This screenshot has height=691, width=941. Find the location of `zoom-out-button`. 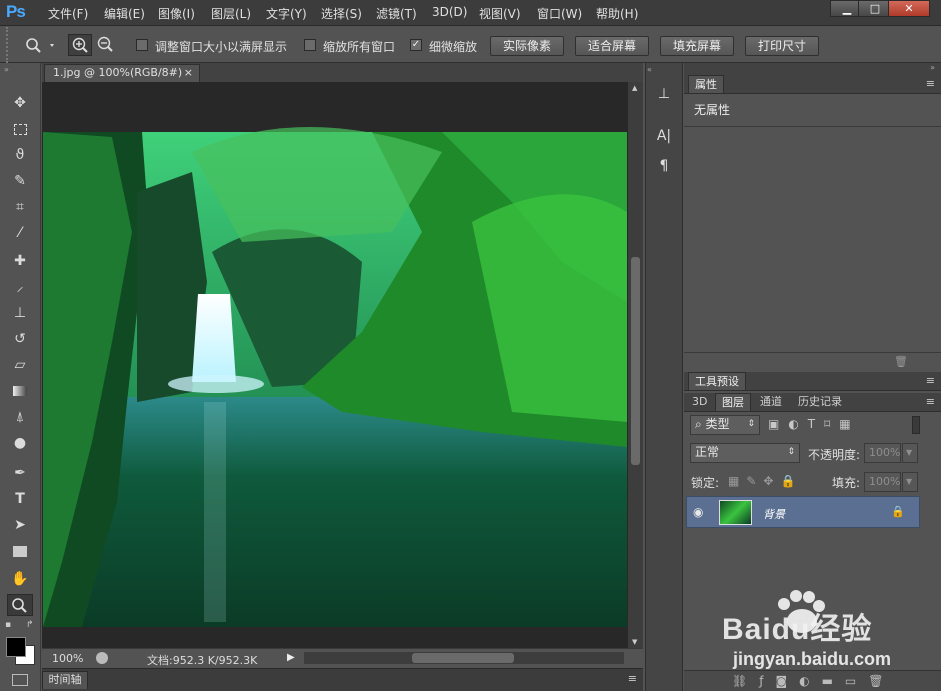

zoom-out-button is located at coordinates (106, 45).